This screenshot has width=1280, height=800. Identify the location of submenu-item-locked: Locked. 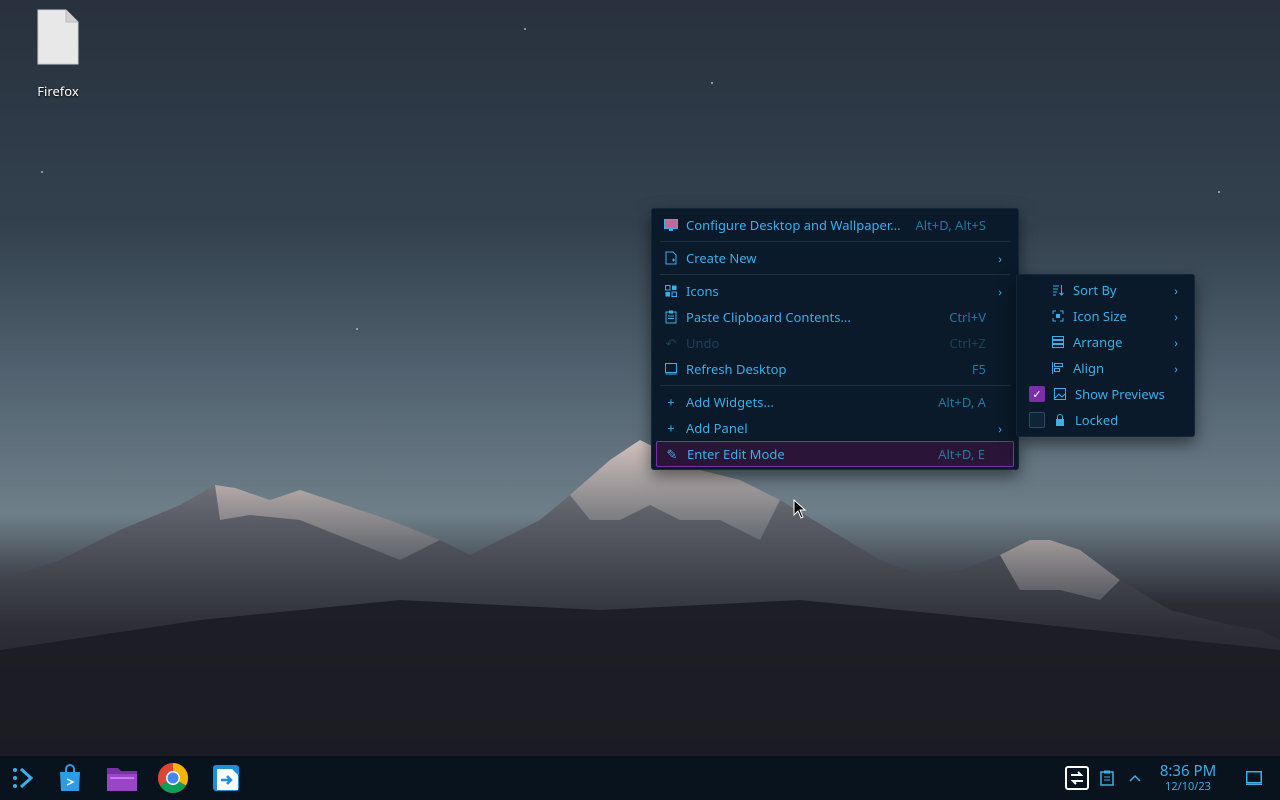
(1105, 420).